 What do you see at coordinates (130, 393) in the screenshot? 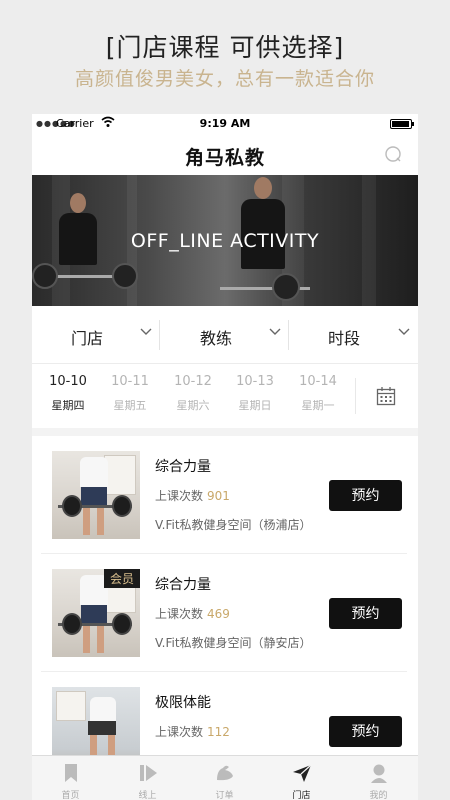
I see `date-item: 10-11 星期五` at bounding box center [130, 393].